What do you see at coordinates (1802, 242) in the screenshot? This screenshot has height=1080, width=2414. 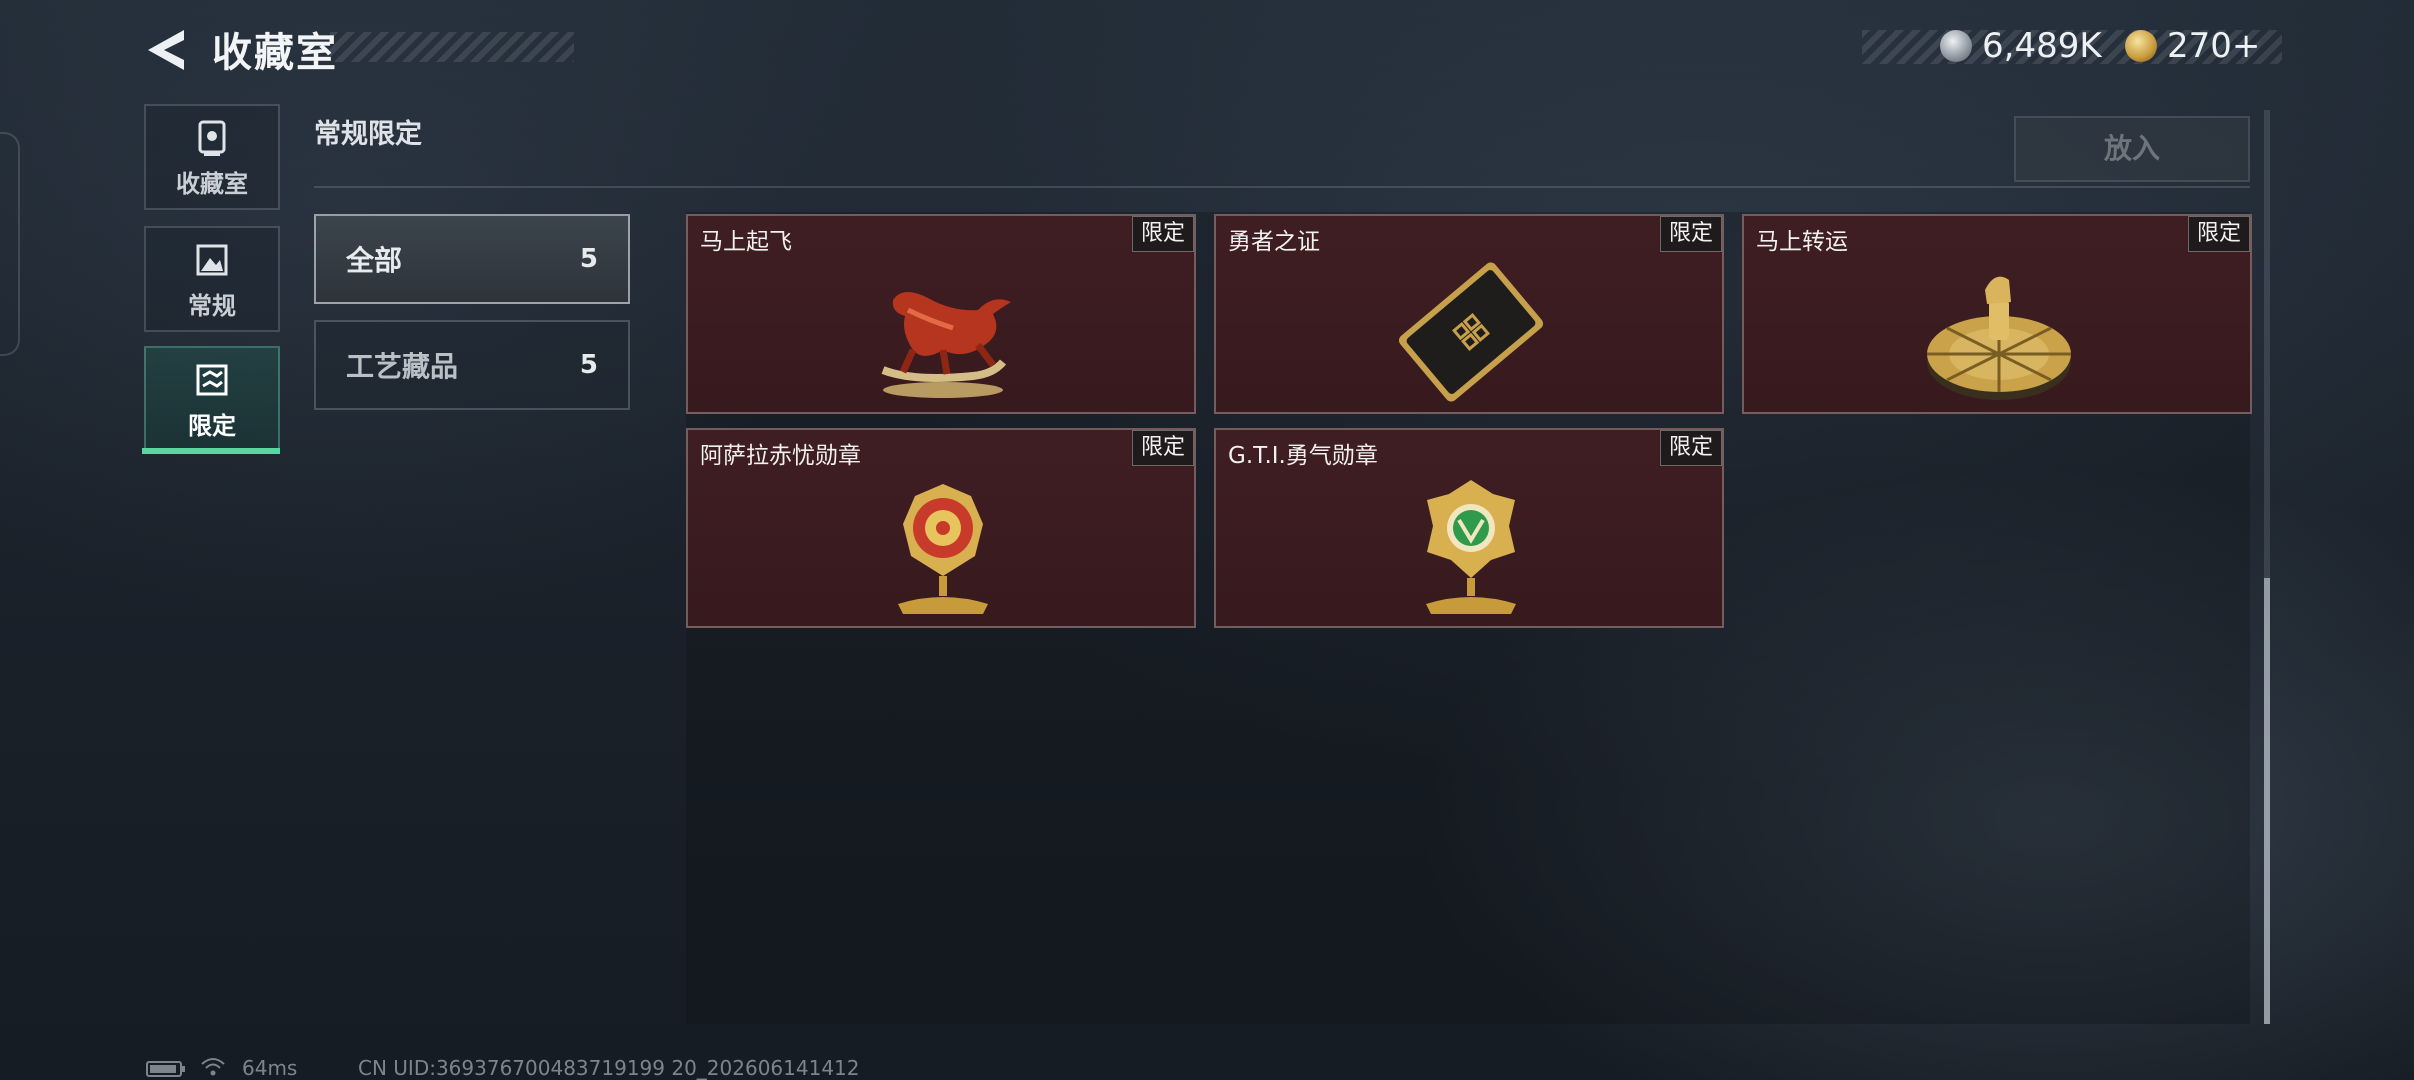 I see `item-name: 马上转运` at bounding box center [1802, 242].